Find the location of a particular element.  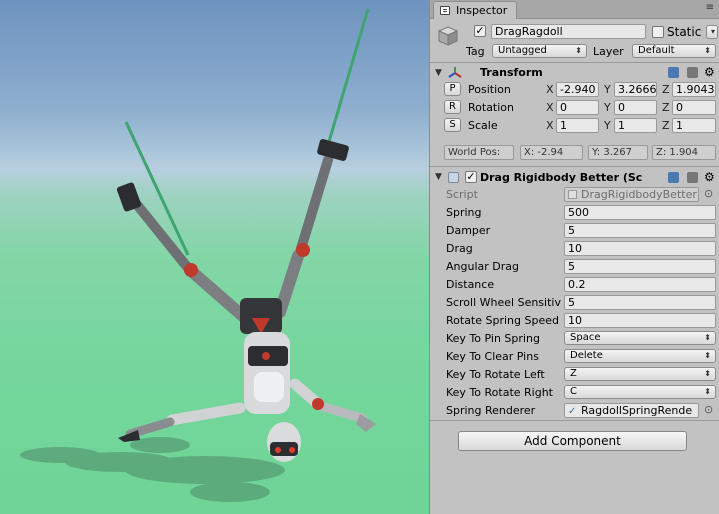

scale-z-label: Z is located at coordinates (666, 125).